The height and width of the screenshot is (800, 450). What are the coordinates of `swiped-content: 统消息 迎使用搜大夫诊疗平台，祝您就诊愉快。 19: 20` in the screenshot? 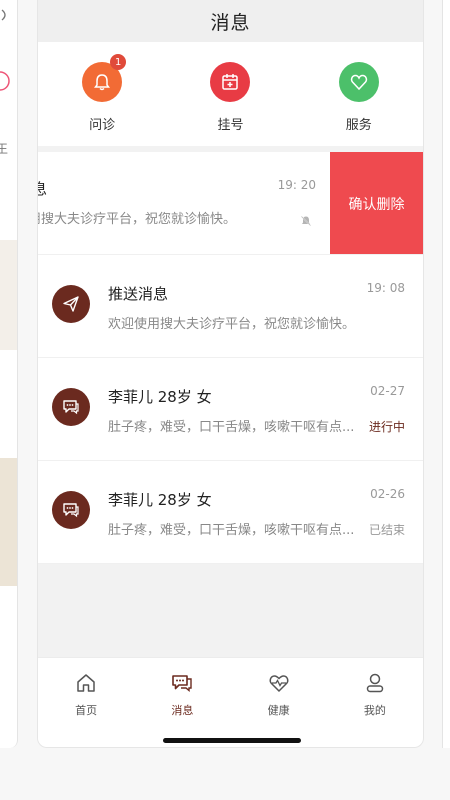 It's located at (185, 203).